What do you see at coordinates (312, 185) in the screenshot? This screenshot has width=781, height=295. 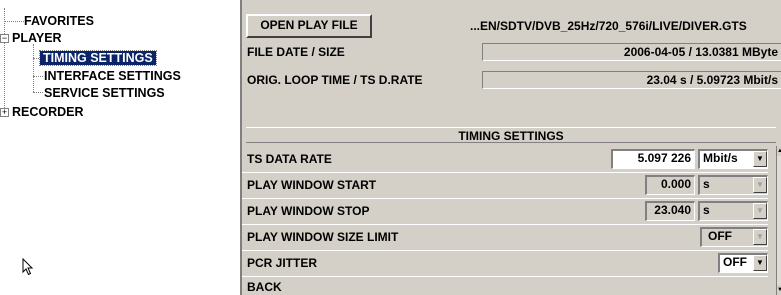 I see `play-window-start-label: PLAY WINDOW START` at bounding box center [312, 185].